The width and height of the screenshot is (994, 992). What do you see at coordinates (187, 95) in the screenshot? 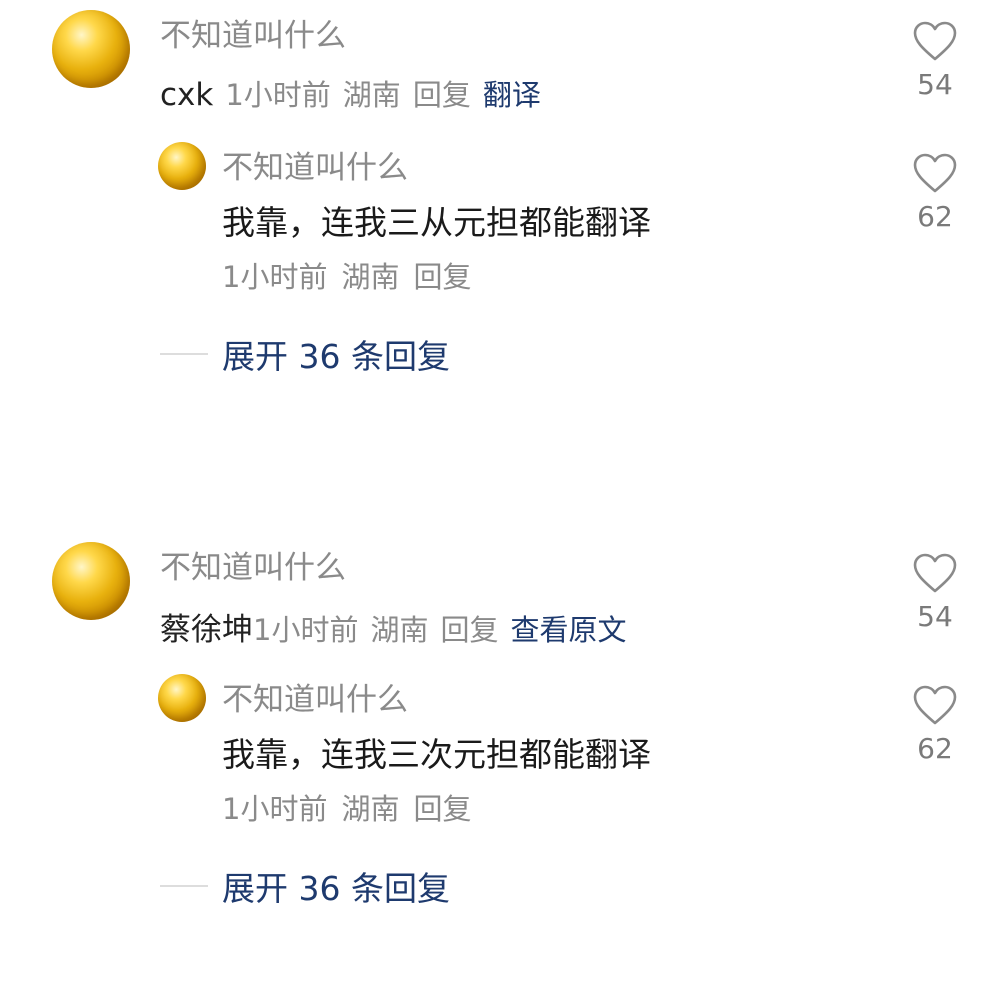
I see `comment-text: cxk` at bounding box center [187, 95].